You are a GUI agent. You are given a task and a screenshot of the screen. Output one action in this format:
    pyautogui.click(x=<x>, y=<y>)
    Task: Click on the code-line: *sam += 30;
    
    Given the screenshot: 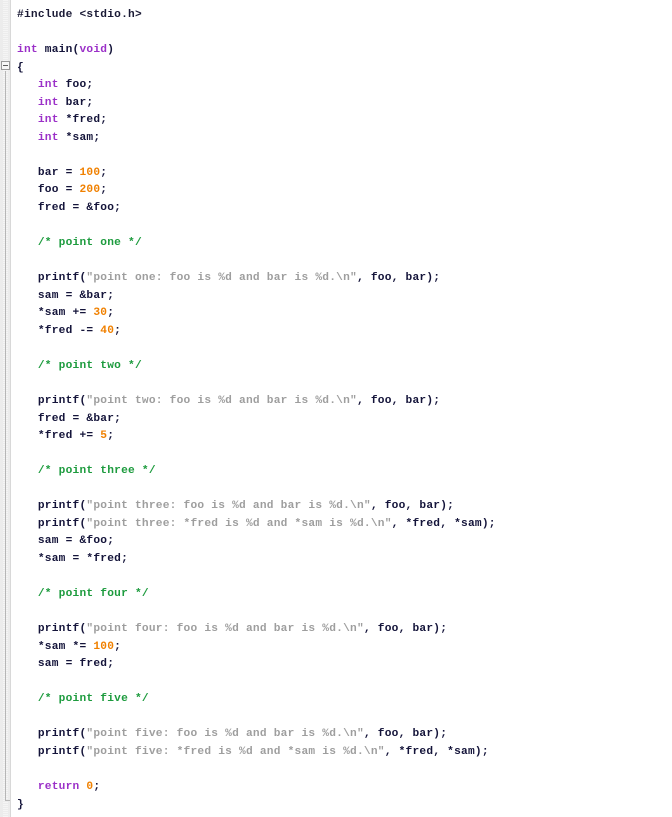 What is the action you would take?
    pyautogui.click(x=342, y=314)
    